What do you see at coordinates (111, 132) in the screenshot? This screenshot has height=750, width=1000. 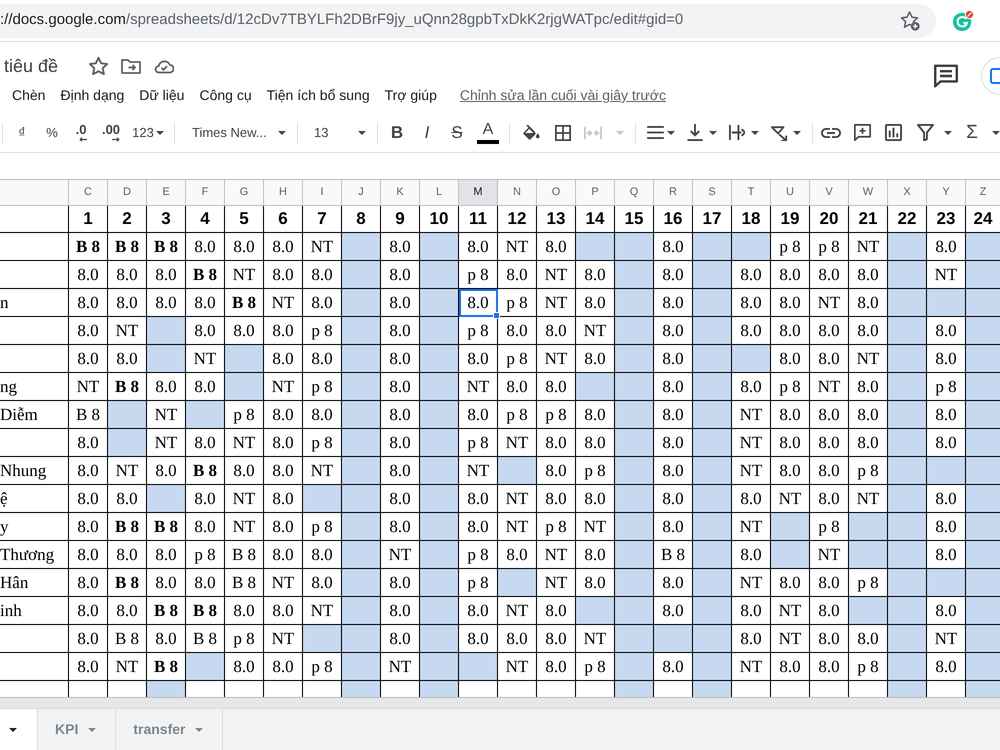 I see `increase-decimal-button: .00` at bounding box center [111, 132].